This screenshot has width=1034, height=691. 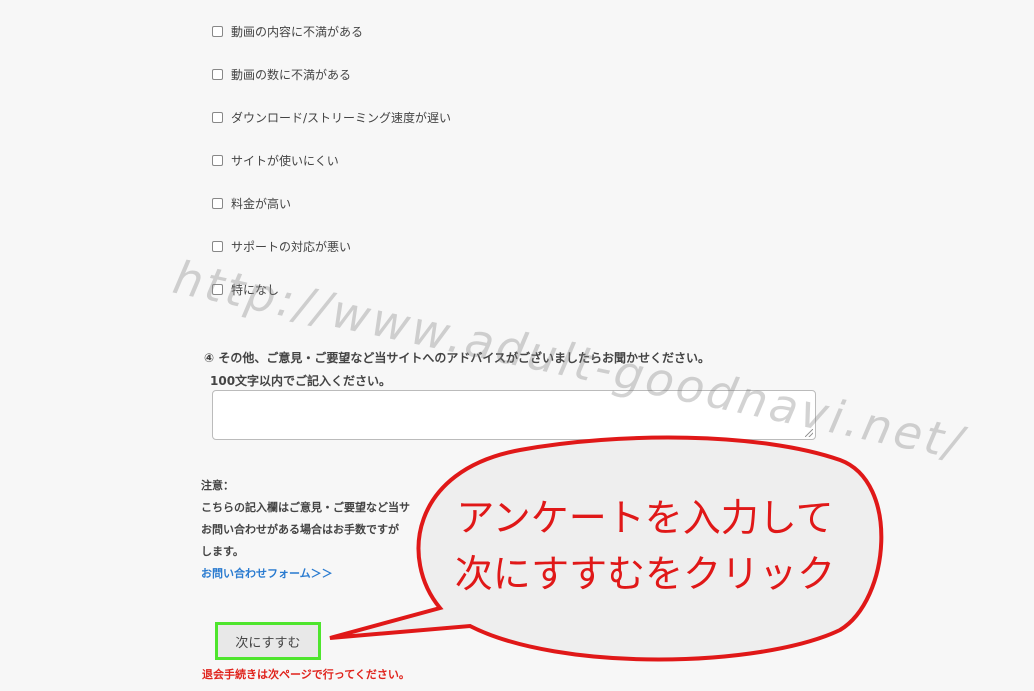 What do you see at coordinates (285, 161) in the screenshot?
I see `option-label: サイトが使いにくい` at bounding box center [285, 161].